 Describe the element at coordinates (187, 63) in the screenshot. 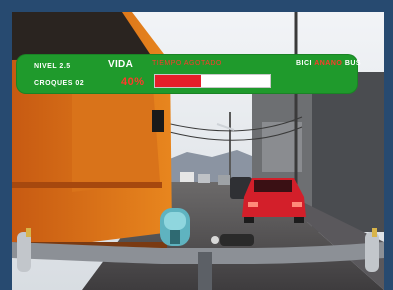

I see `time-out-warning: TIEMPO AGOTADO` at that location.